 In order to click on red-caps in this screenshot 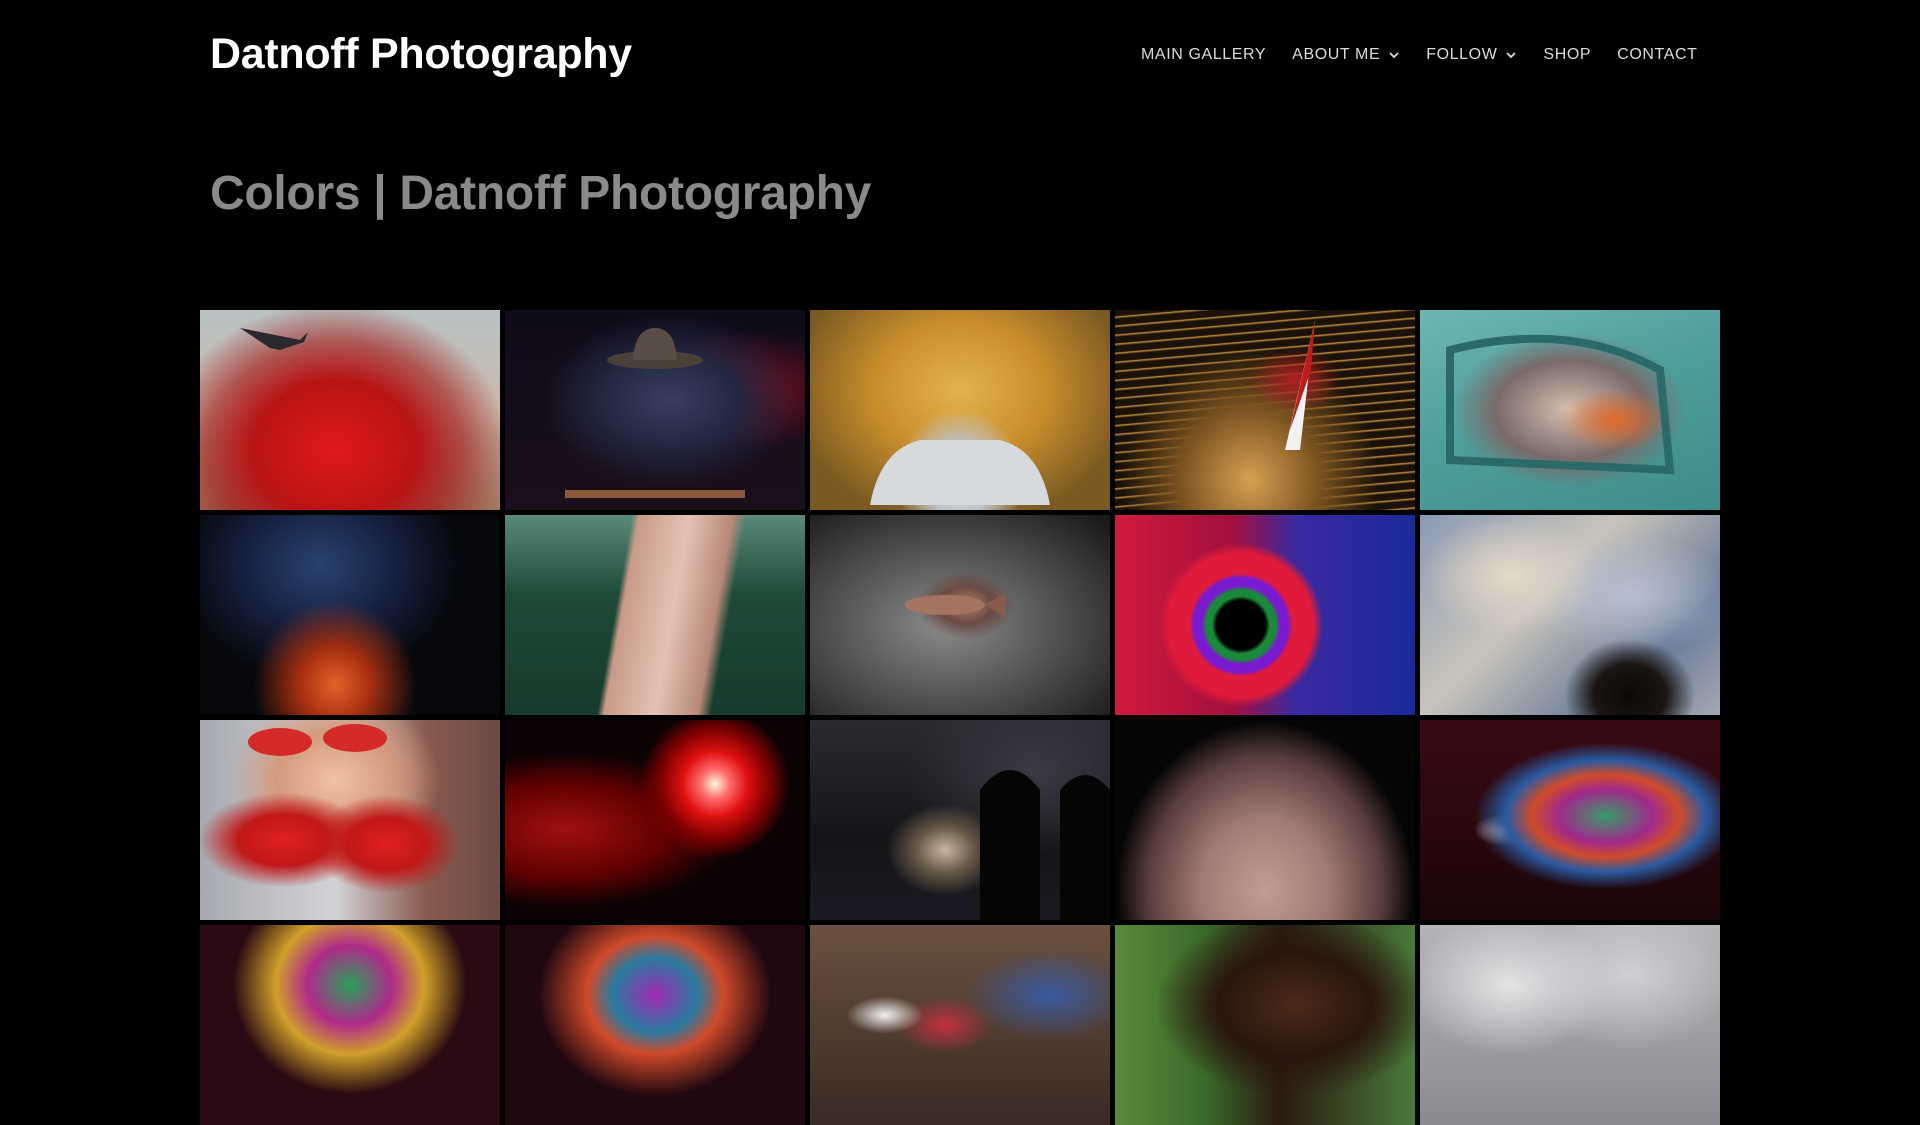, I will do `click(317, 740)`.